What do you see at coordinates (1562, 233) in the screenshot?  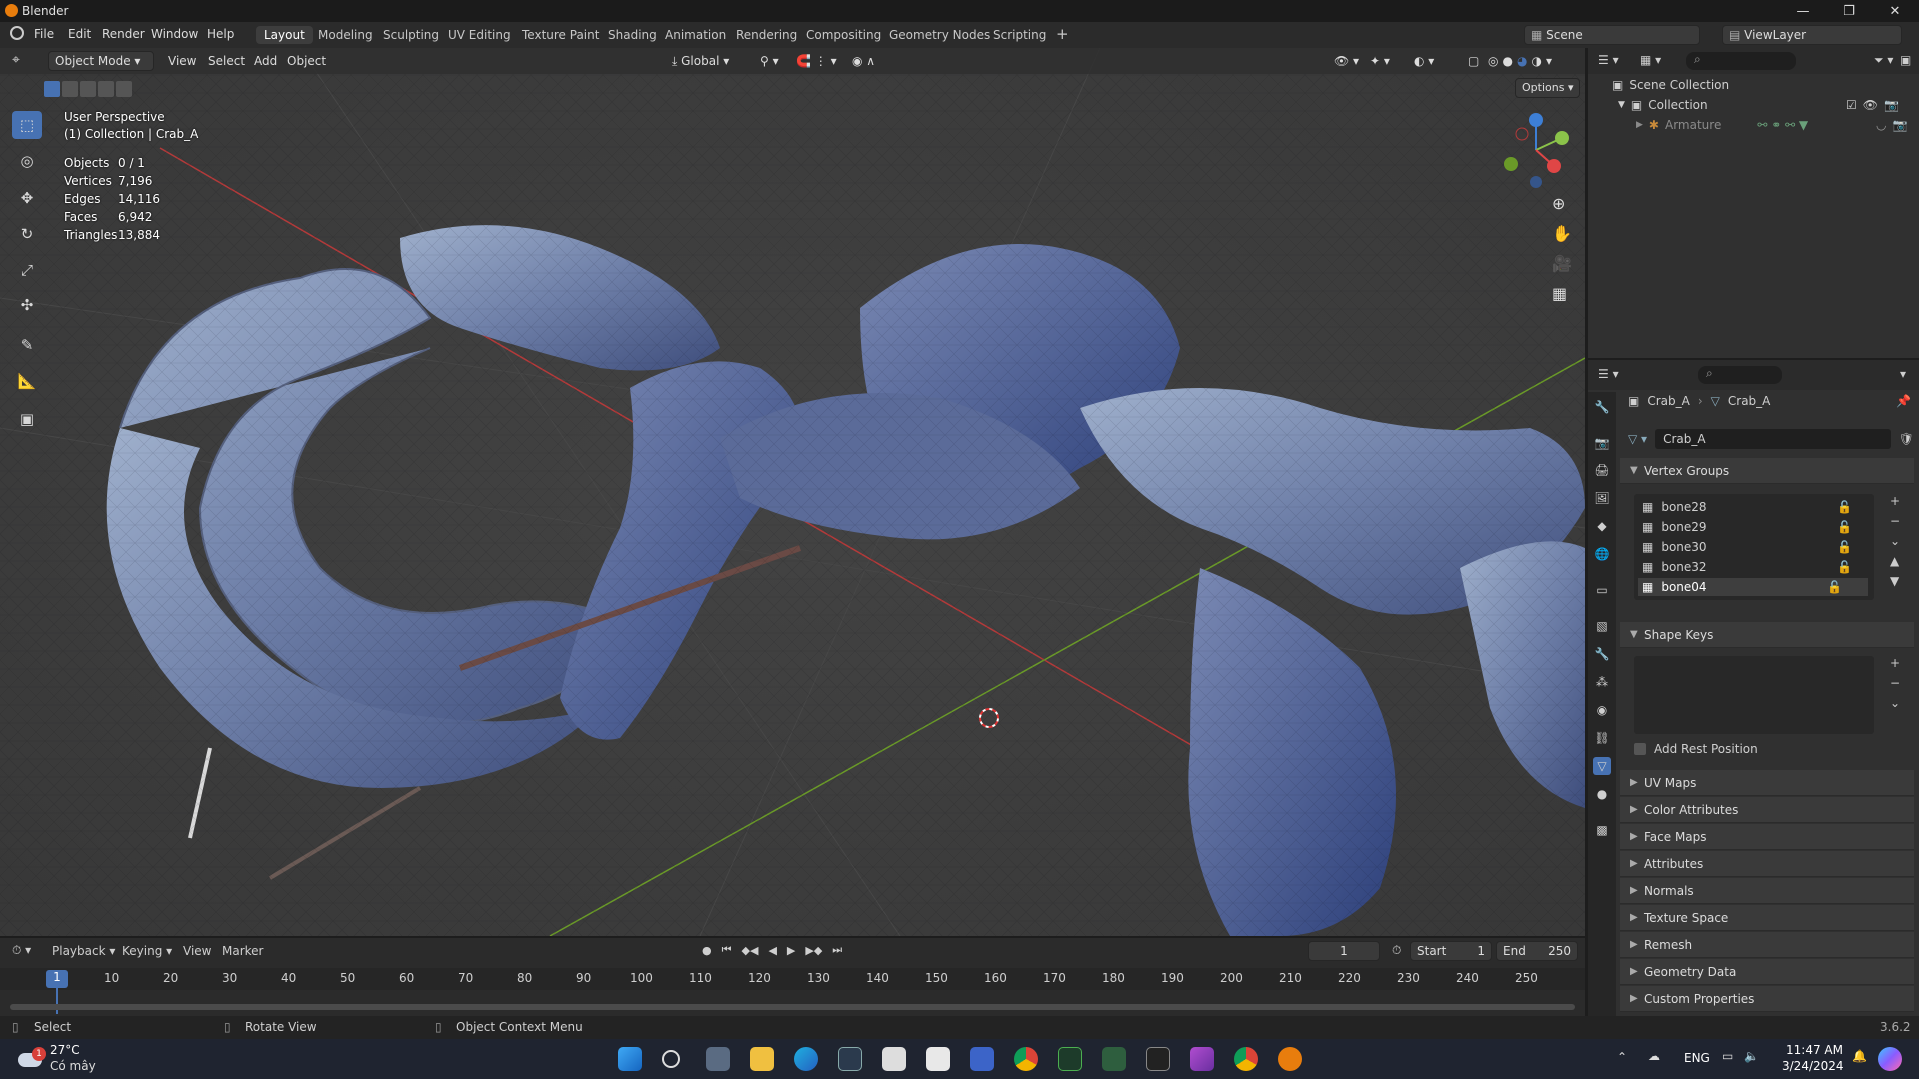 I see `pan-hand-icon: ✋` at bounding box center [1562, 233].